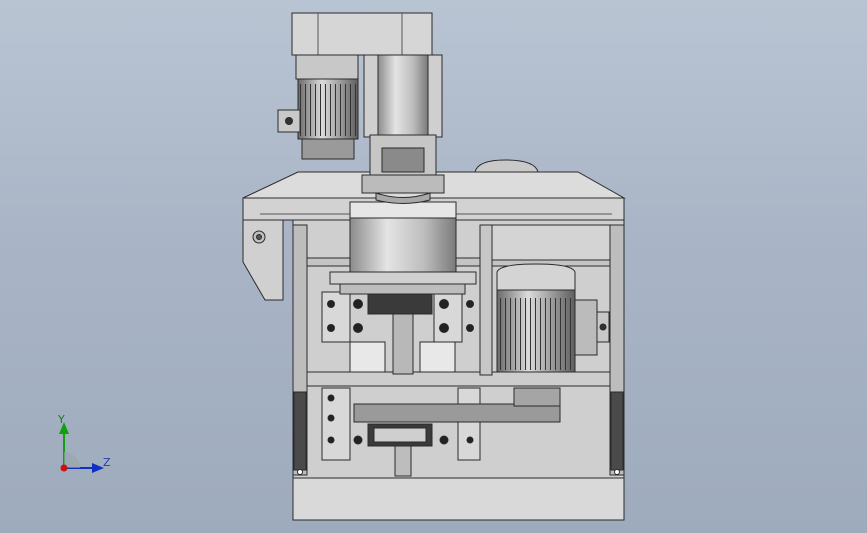 Image resolution: width=867 pixels, height=533 pixels. What do you see at coordinates (300, 472) in the screenshot?
I see `left-column-bolt` at bounding box center [300, 472].